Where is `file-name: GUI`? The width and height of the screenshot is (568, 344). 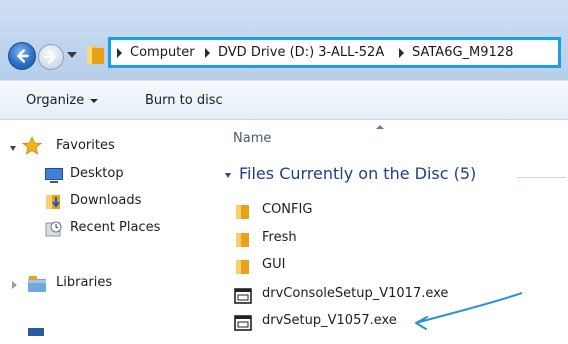 file-name: GUI is located at coordinates (274, 264).